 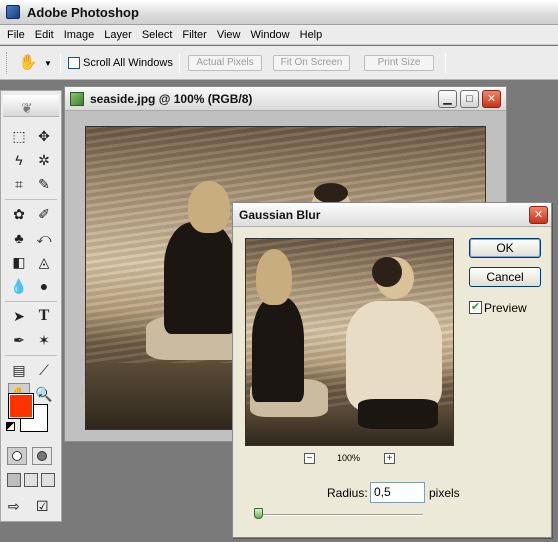 I want to click on toolbox-header: ❦, so click(x=31, y=106).